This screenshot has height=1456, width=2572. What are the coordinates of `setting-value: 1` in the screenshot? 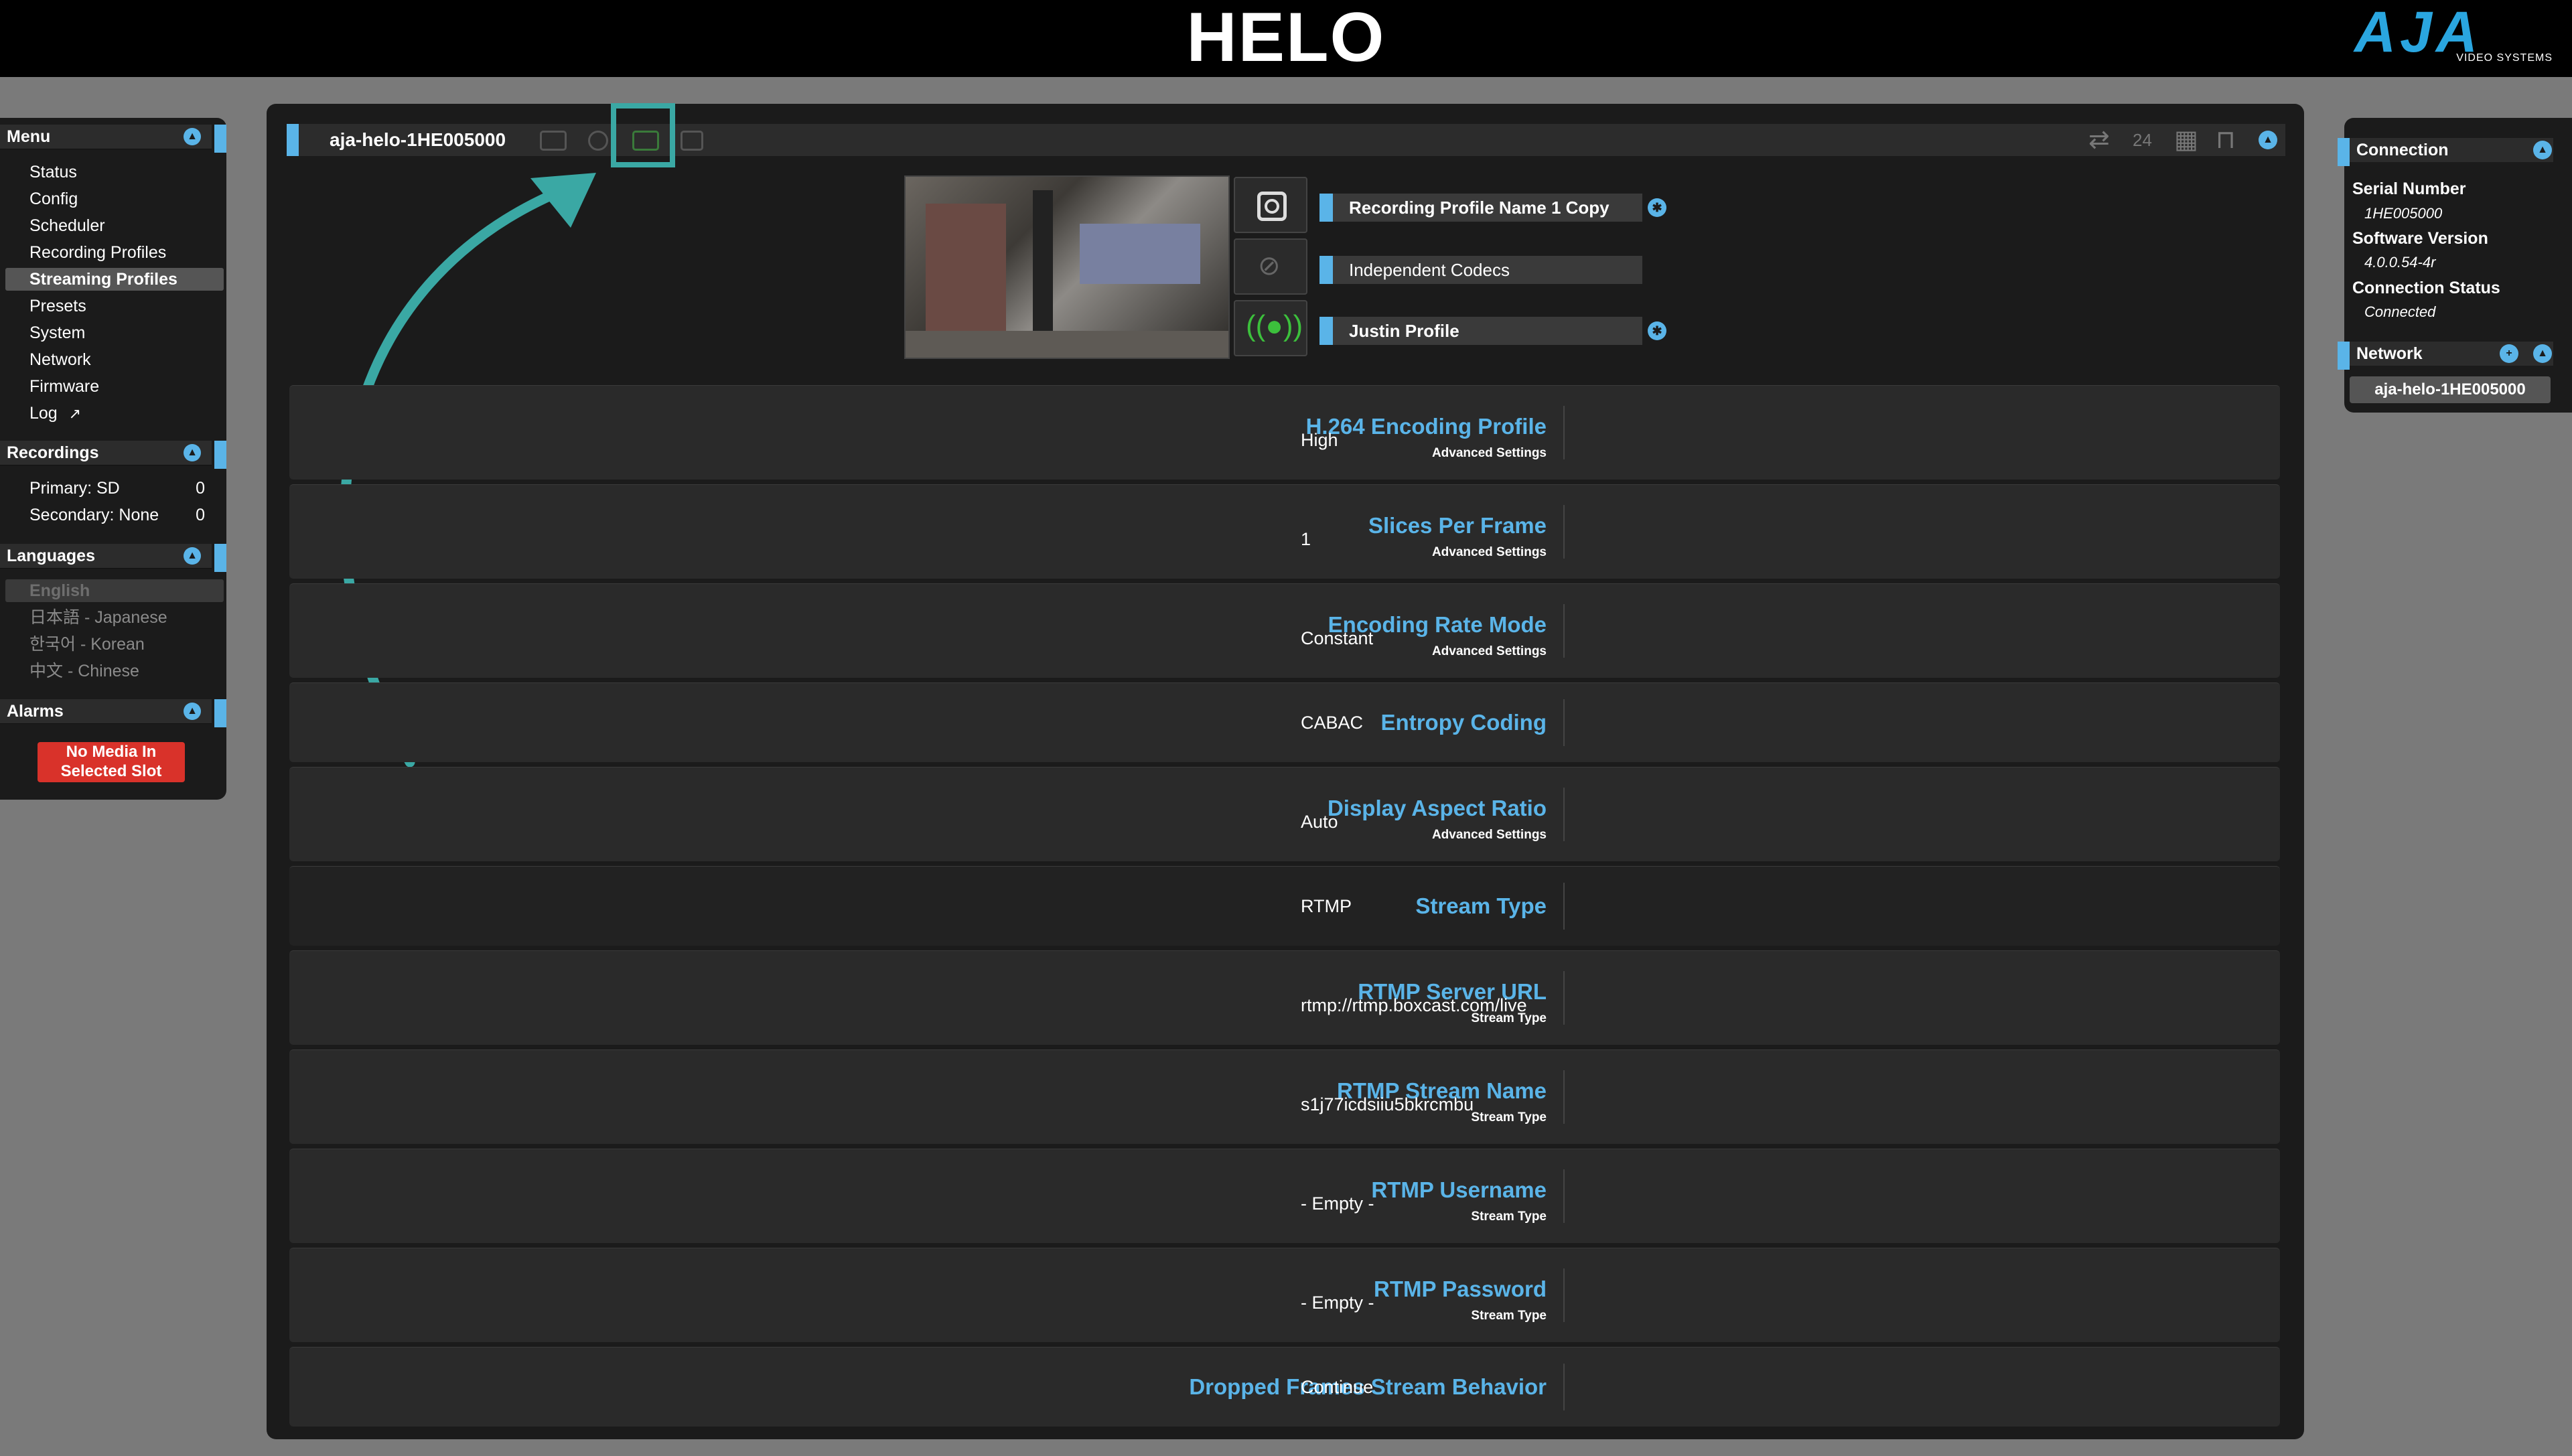 It's located at (1306, 539).